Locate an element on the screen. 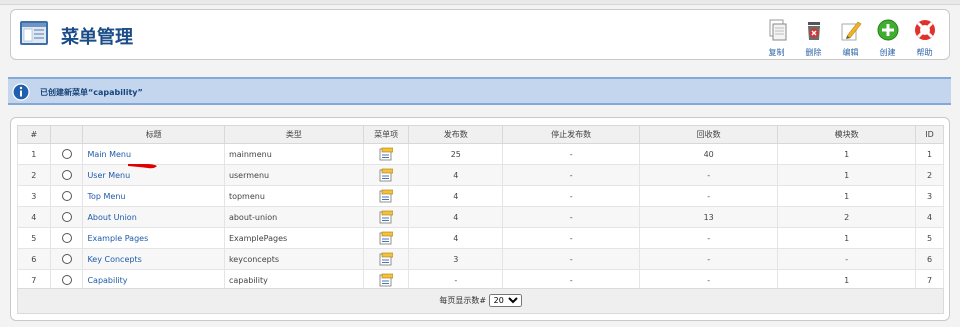 This screenshot has height=327, width=960. row-id: 3 is located at coordinates (929, 196).